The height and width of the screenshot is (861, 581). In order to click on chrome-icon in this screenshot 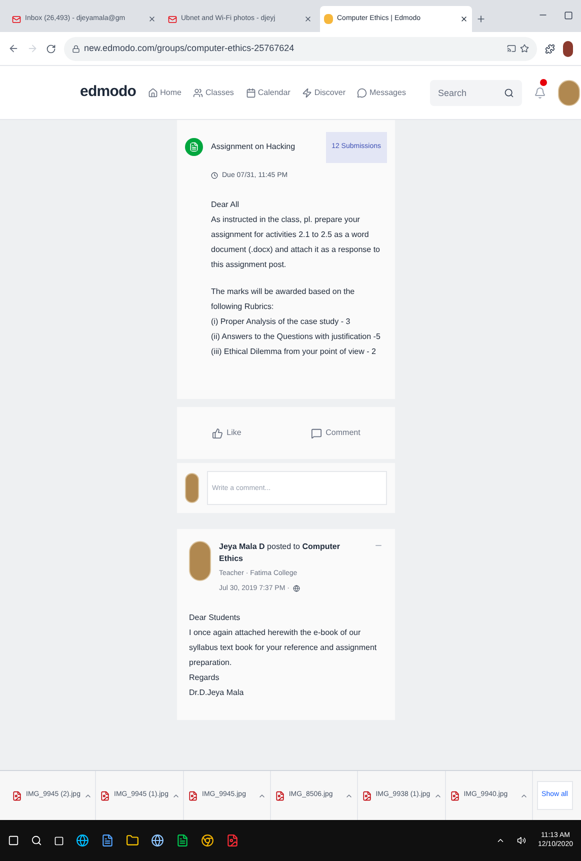, I will do `click(207, 840)`.